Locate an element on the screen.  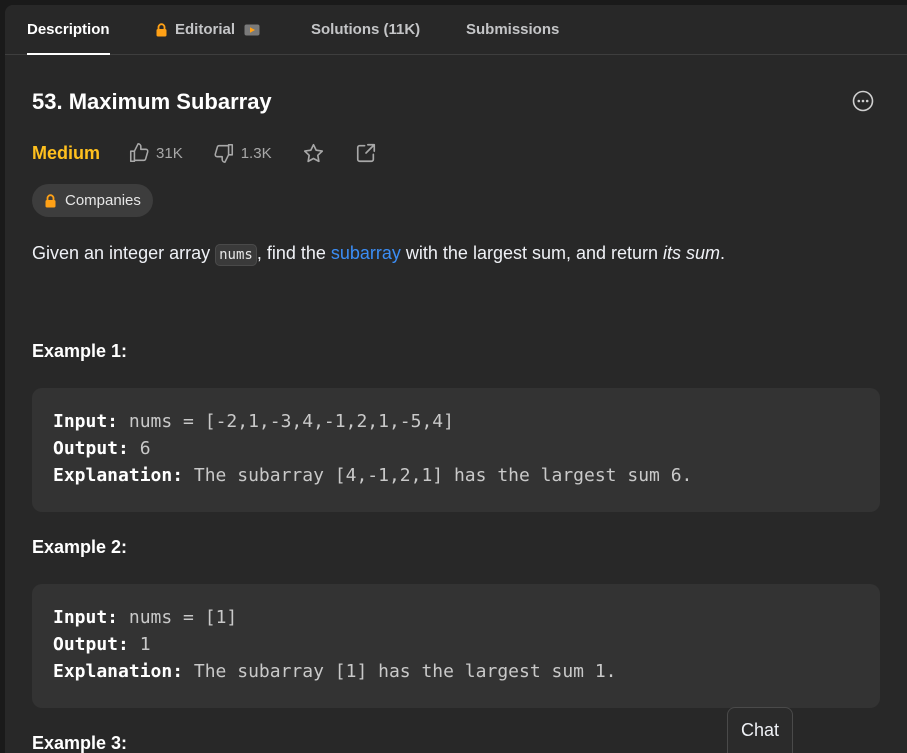
input-value: nums = [1] is located at coordinates (178, 617).